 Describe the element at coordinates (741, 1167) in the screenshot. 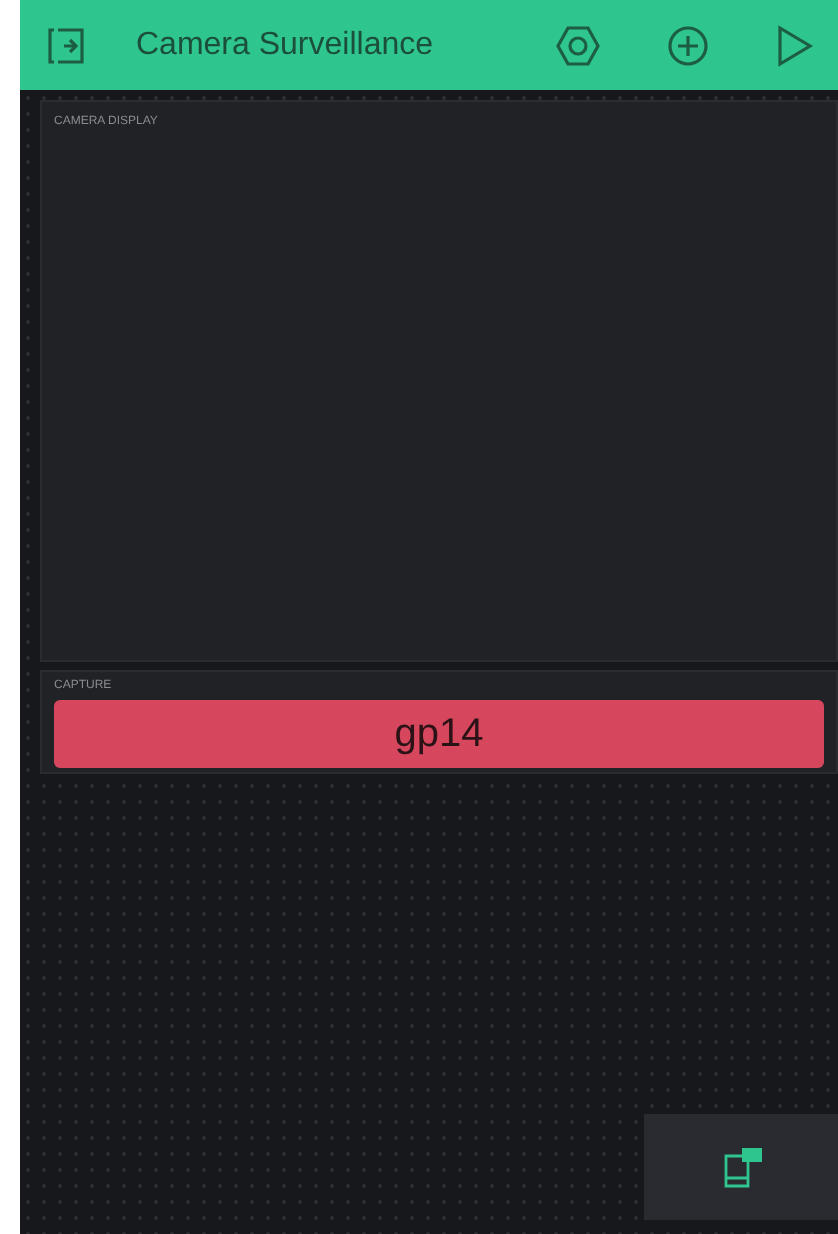

I see `widget-box-button` at that location.